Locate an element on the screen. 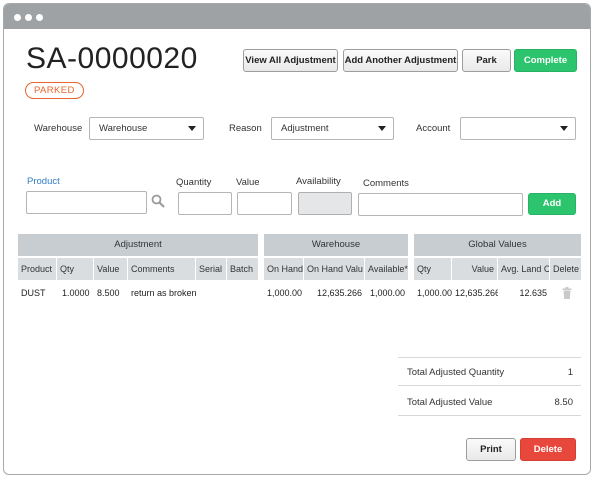 Image resolution: width=595 pixels, height=480 pixels. column-available: Available* is located at coordinates (386, 269).